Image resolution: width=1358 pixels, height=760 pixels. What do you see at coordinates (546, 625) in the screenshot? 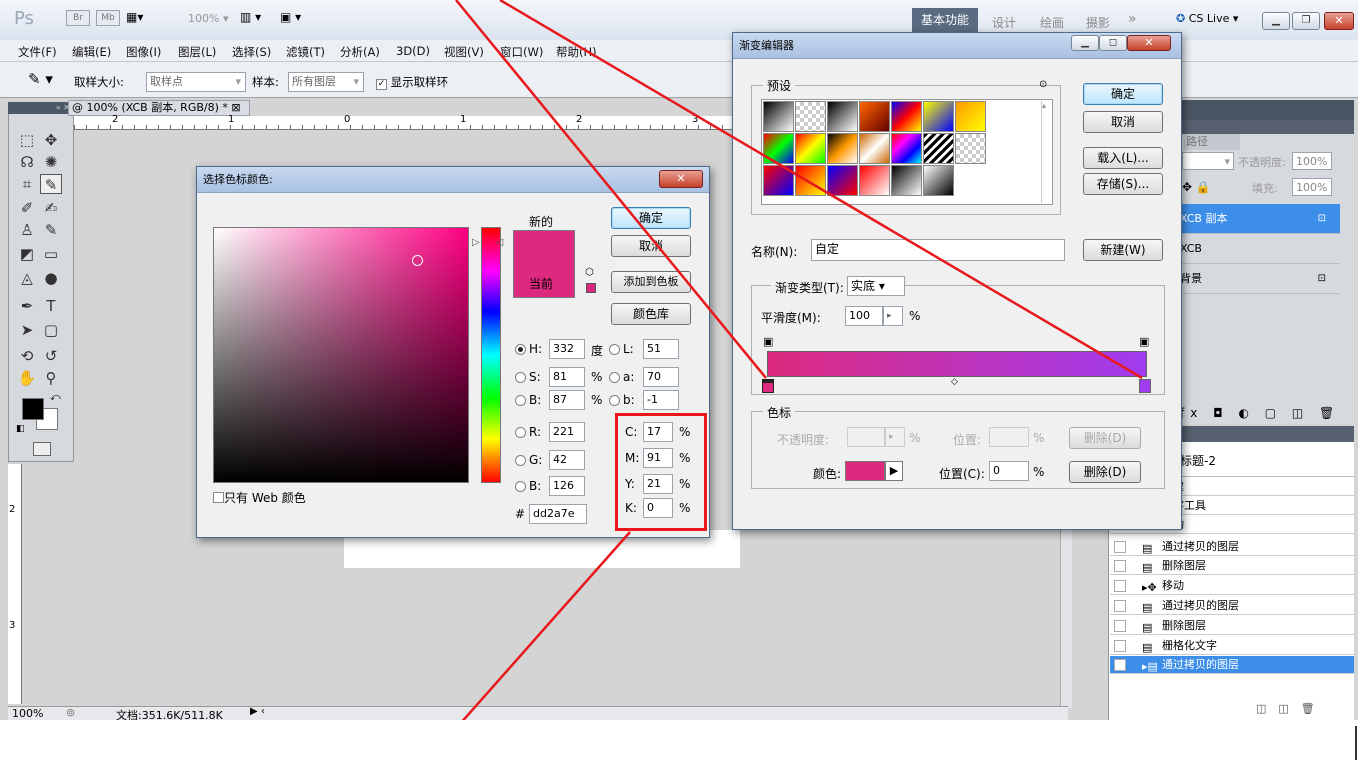
I see `annotation-line-to-cmyk` at bounding box center [546, 625].